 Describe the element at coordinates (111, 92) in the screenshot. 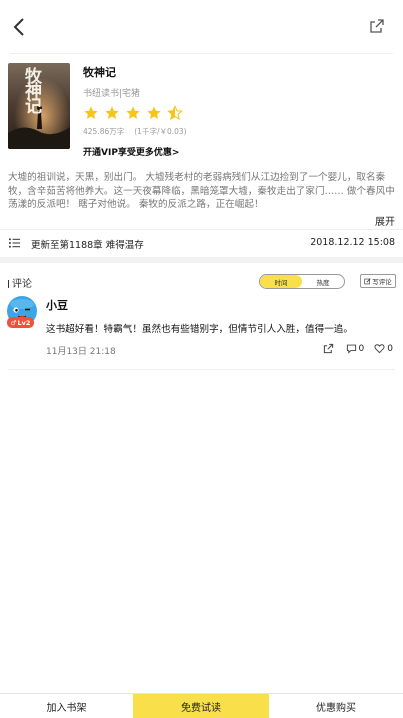

I see `book-meta: 书纽读书|宅猪` at that location.